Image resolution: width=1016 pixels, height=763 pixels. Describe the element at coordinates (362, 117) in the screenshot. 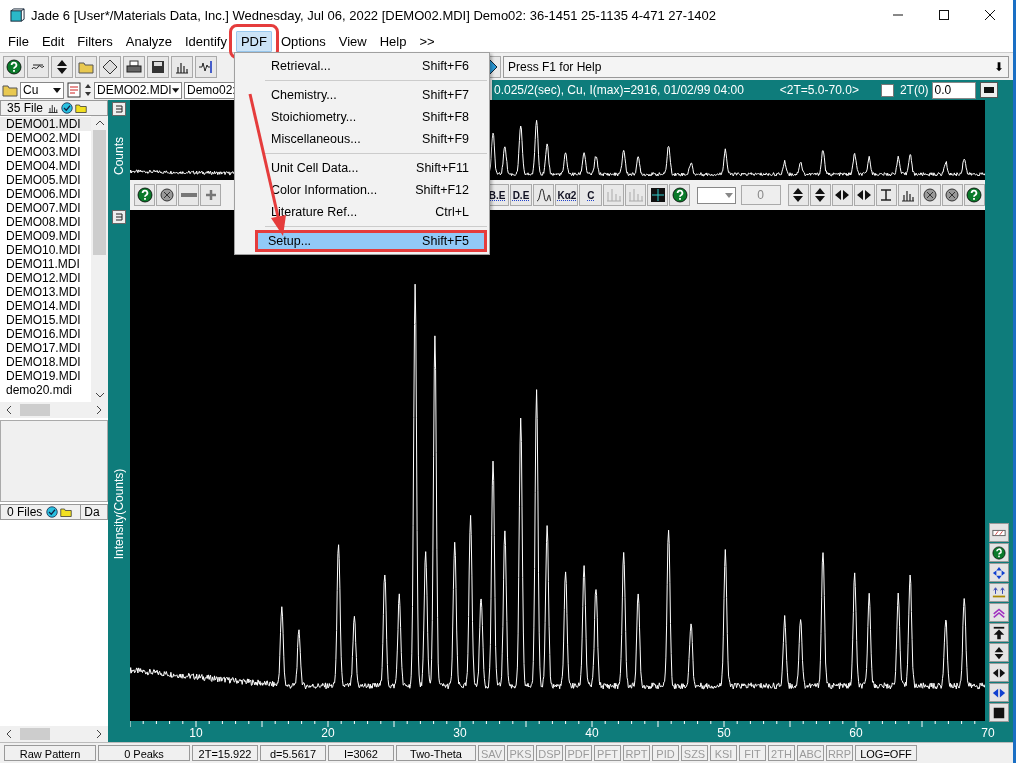

I see `menu-item: Stoichiometry... Shift+F8` at that location.